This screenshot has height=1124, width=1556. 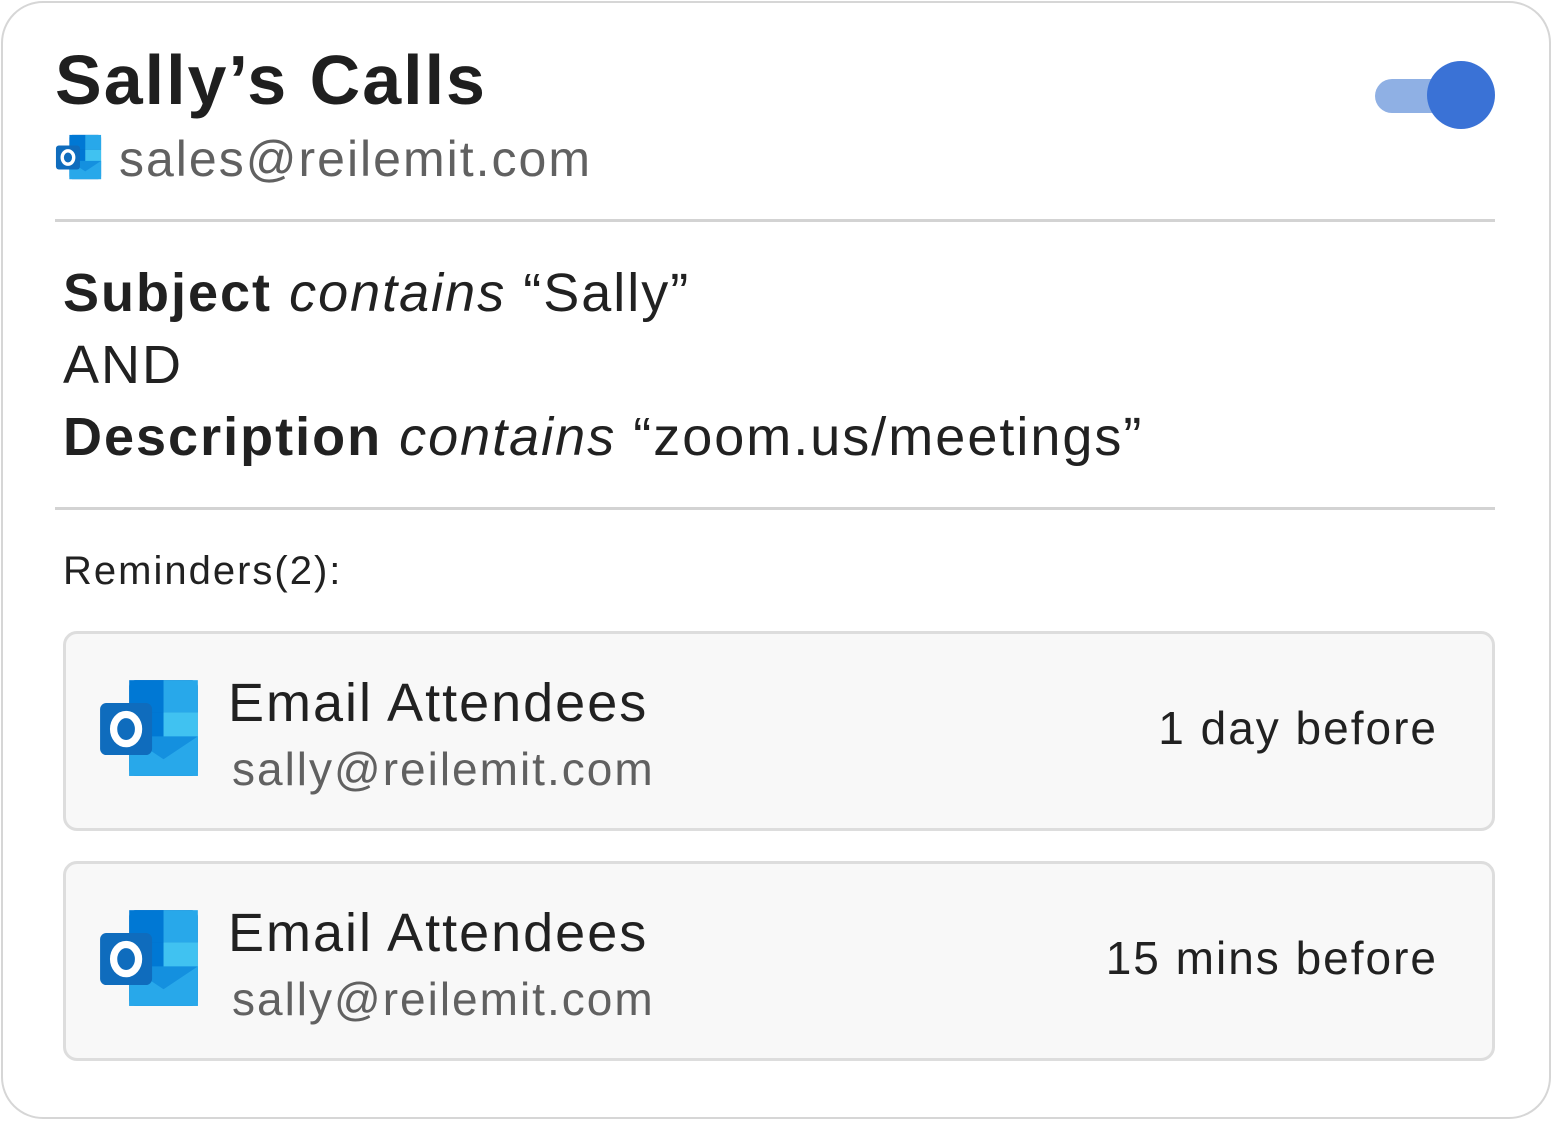 I want to click on reminder-timing: 1 day before, so click(x=1298, y=728).